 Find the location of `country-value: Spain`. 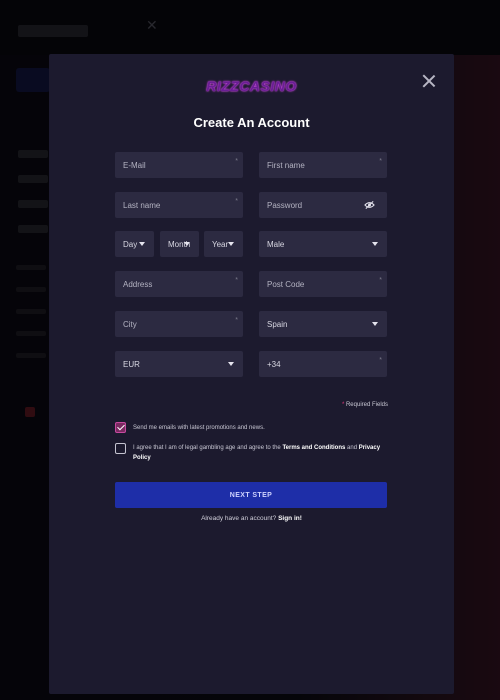

country-value: Spain is located at coordinates (277, 324).